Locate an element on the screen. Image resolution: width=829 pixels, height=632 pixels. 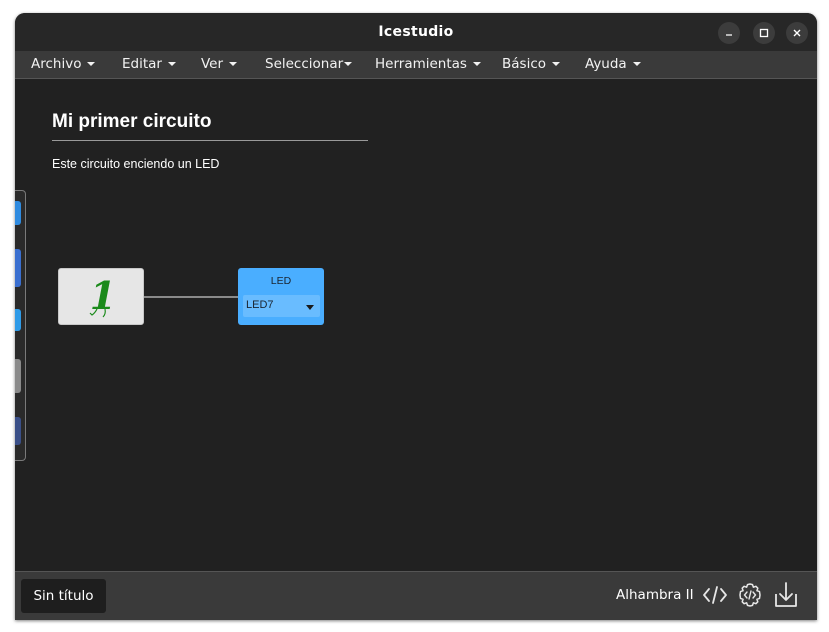
menu-seleccionar-label: Seleccionar is located at coordinates (304, 64).